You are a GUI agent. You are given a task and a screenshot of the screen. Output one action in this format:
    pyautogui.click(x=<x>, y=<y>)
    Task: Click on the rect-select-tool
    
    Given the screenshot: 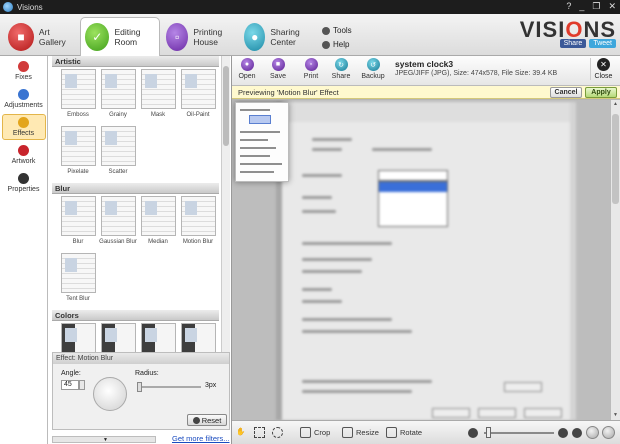 What is the action you would take?
    pyautogui.click(x=259, y=432)
    